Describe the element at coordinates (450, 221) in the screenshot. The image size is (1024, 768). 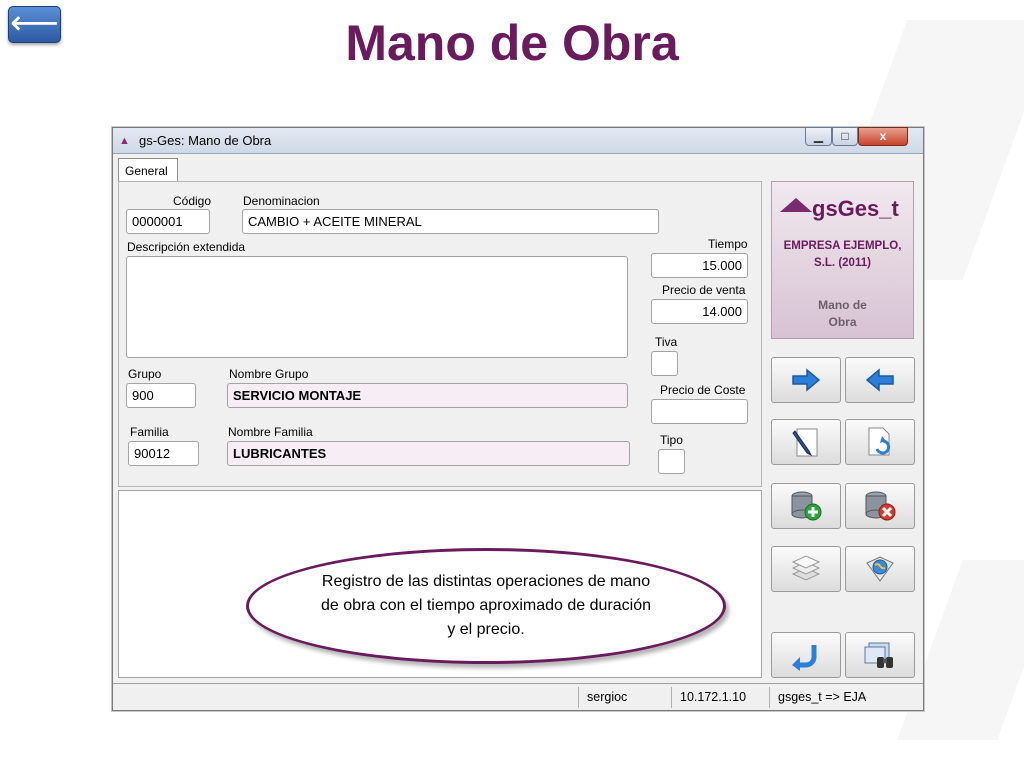
I see `denominacion-field: CAMBIO + ACEITE MINERAL` at that location.